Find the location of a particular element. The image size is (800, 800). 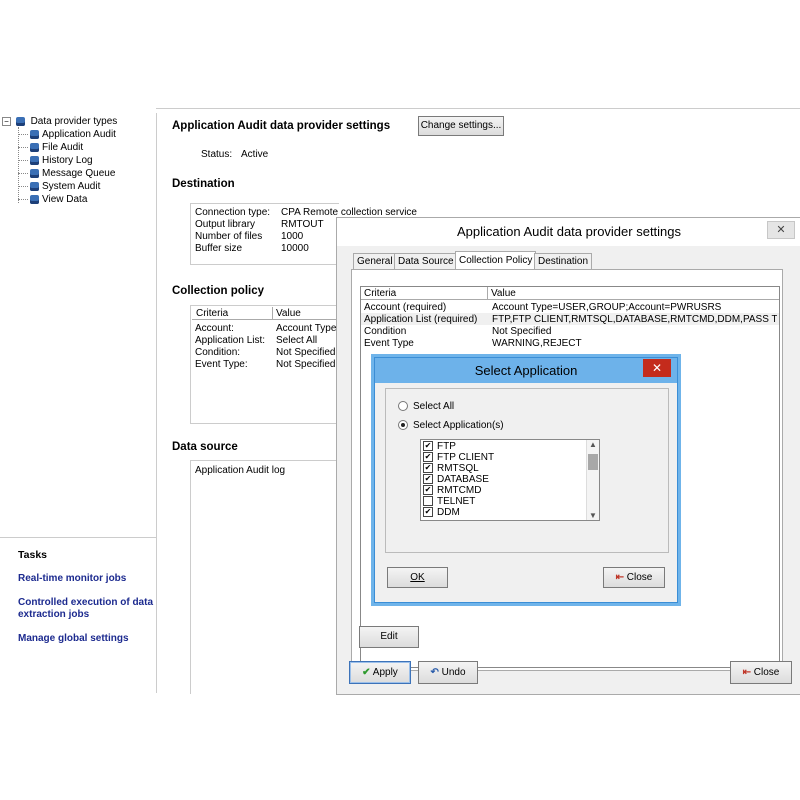

tree-root: − Data provider types is located at coordinates (59, 121).